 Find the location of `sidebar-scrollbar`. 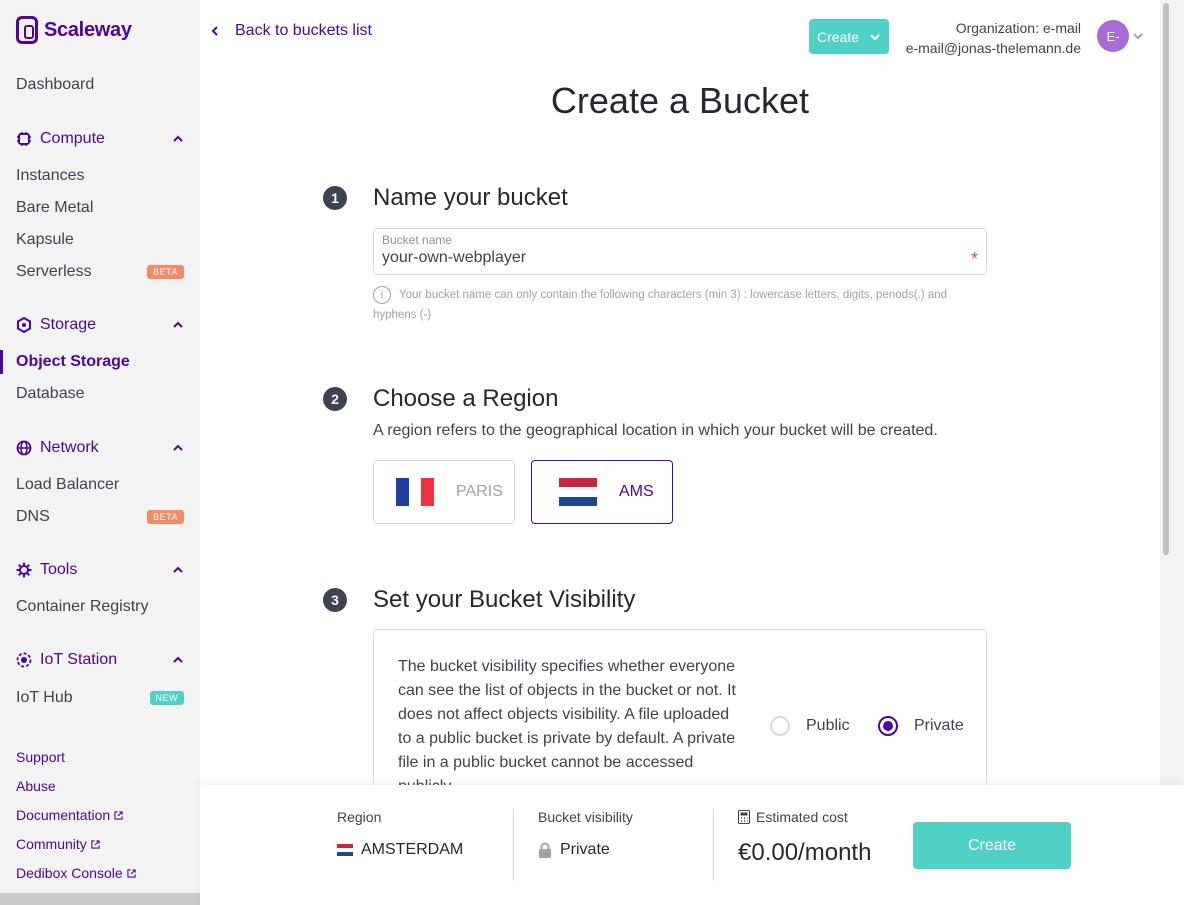

sidebar-scrollbar is located at coordinates (100, 899).